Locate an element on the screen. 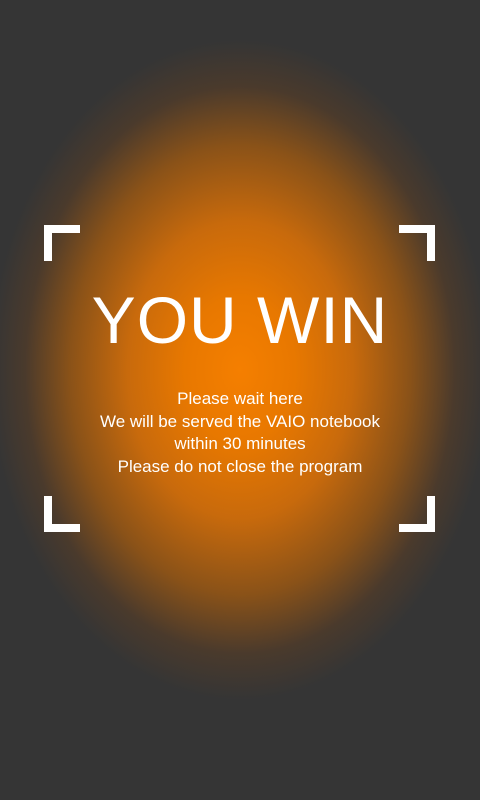 This screenshot has width=480, height=800. frame-corner-bottom-right is located at coordinates (417, 514).